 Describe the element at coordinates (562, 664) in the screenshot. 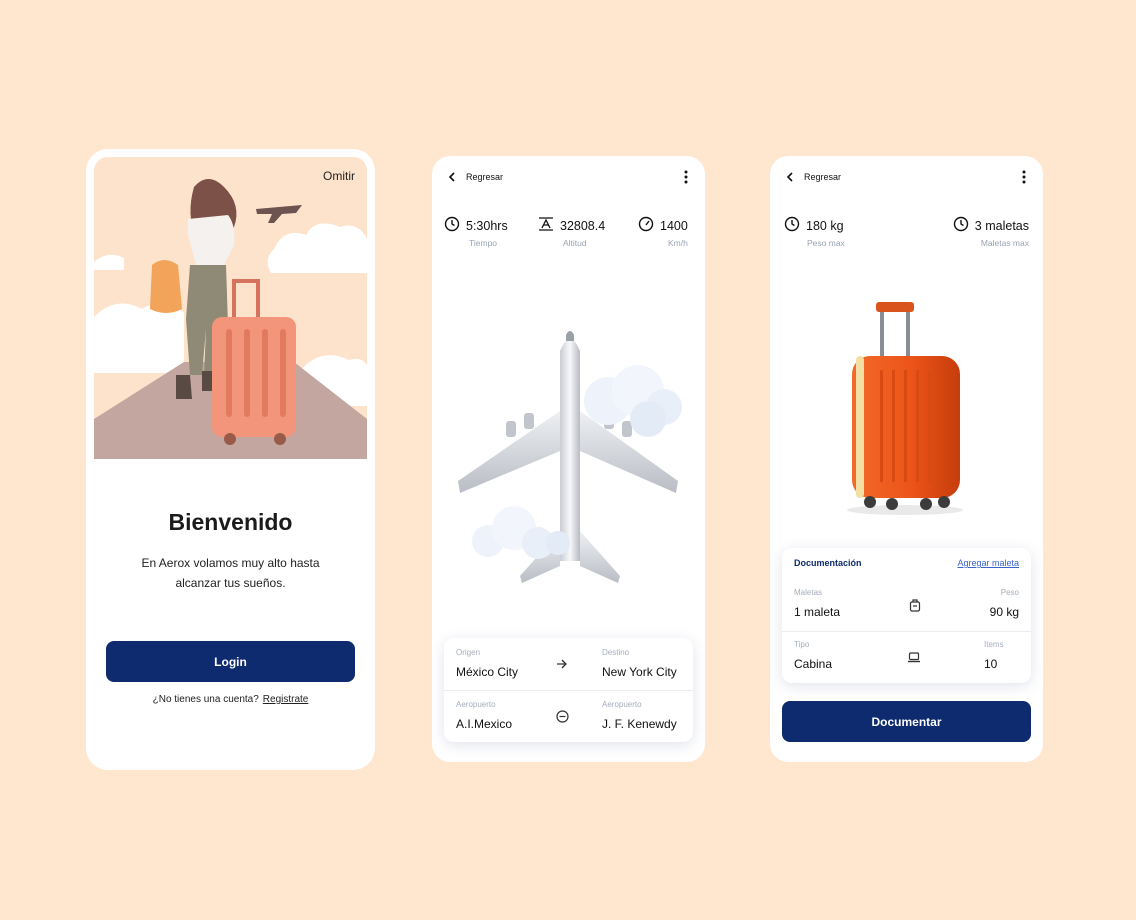

I see `arrow-right-icon` at that location.